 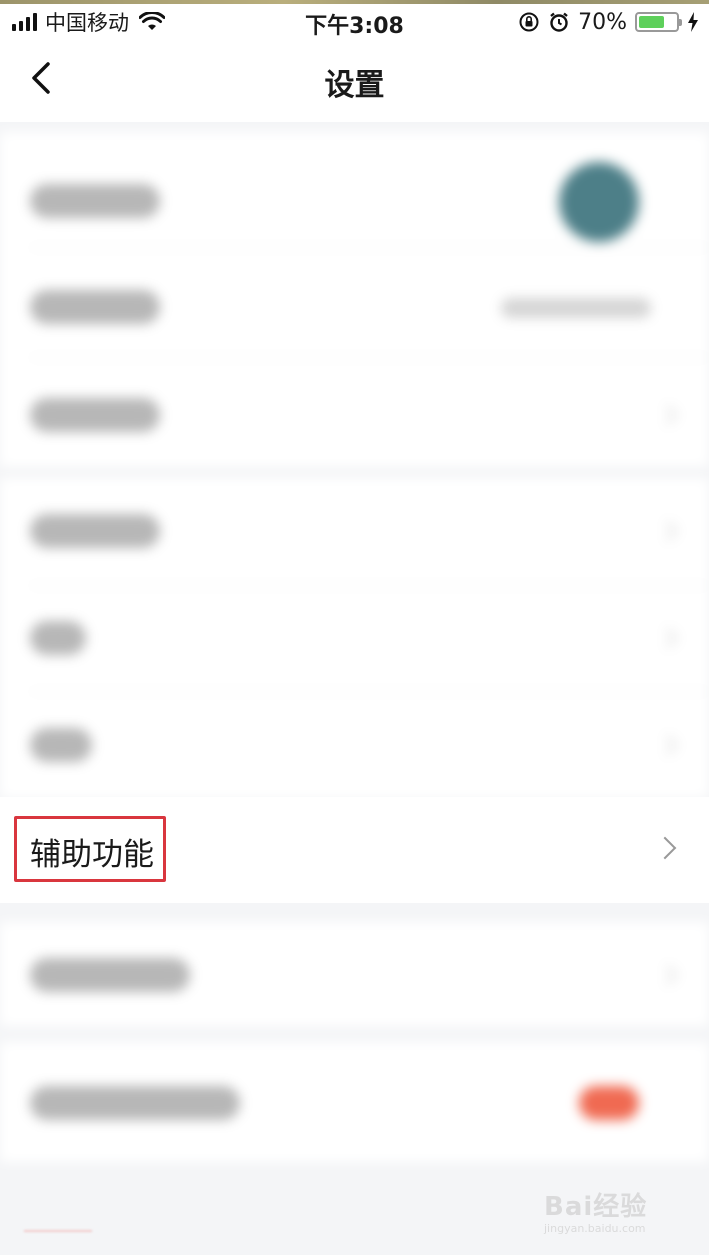 I want to click on chevron-right-icon, so click(x=665, y=848).